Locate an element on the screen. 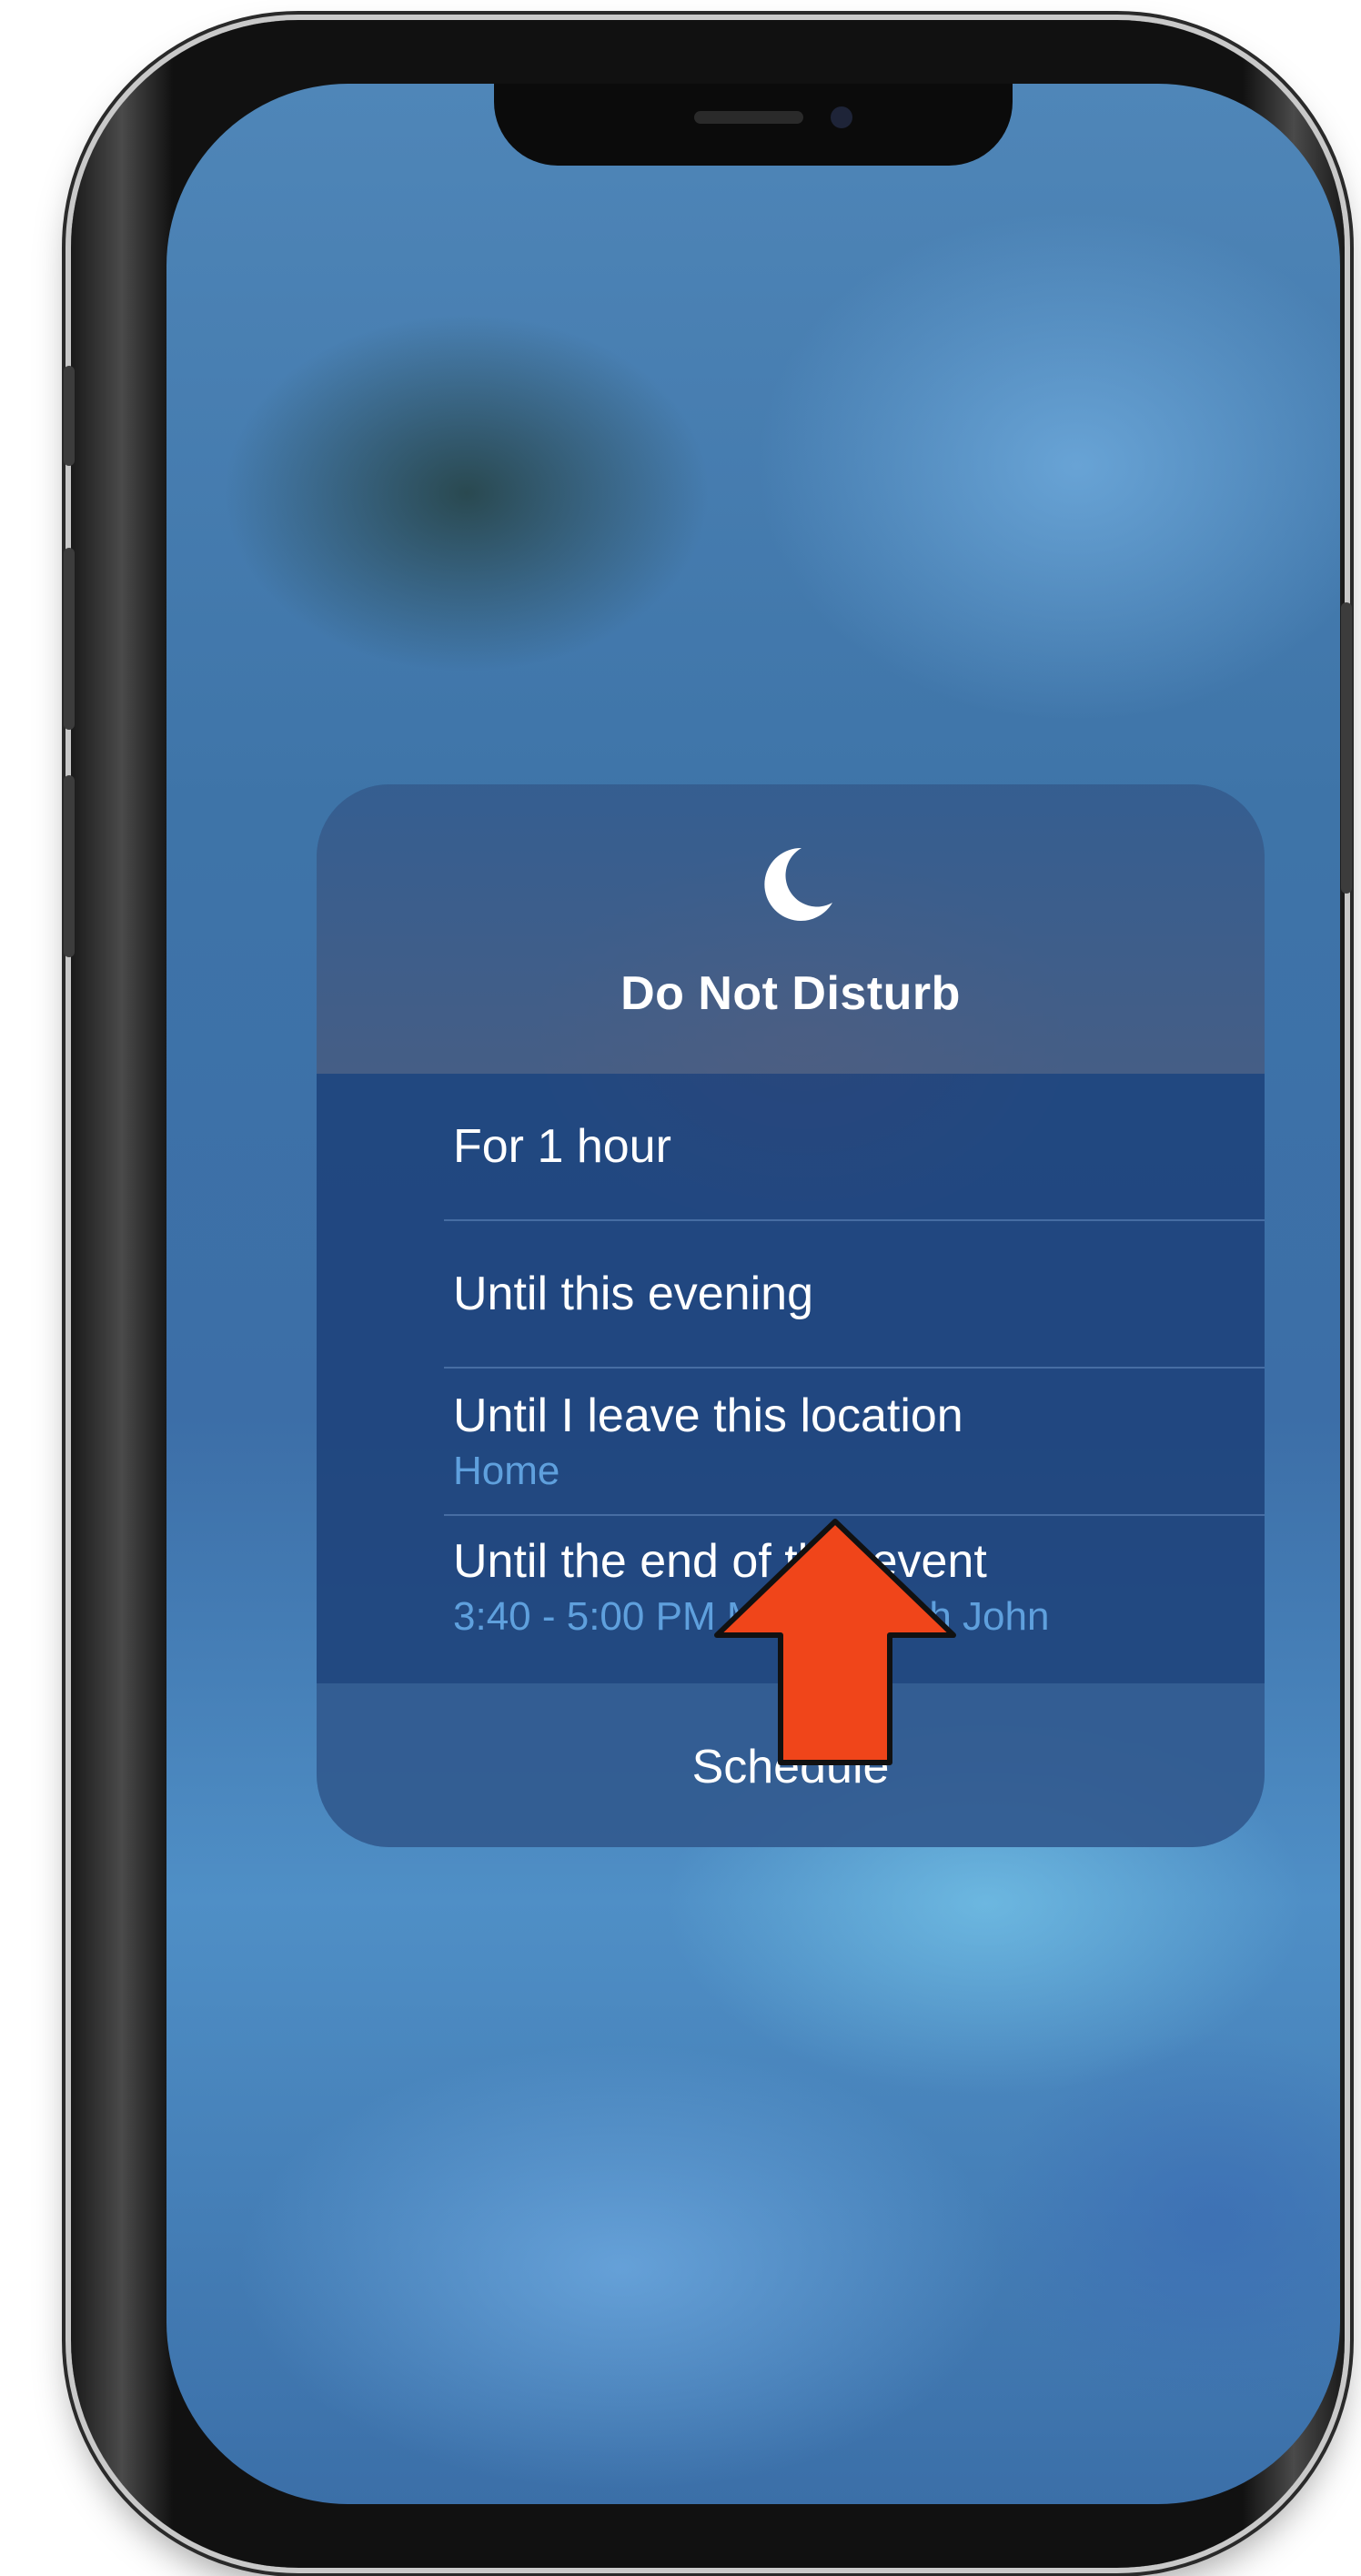  option-until-evening: Until this evening is located at coordinates (791, 1294).